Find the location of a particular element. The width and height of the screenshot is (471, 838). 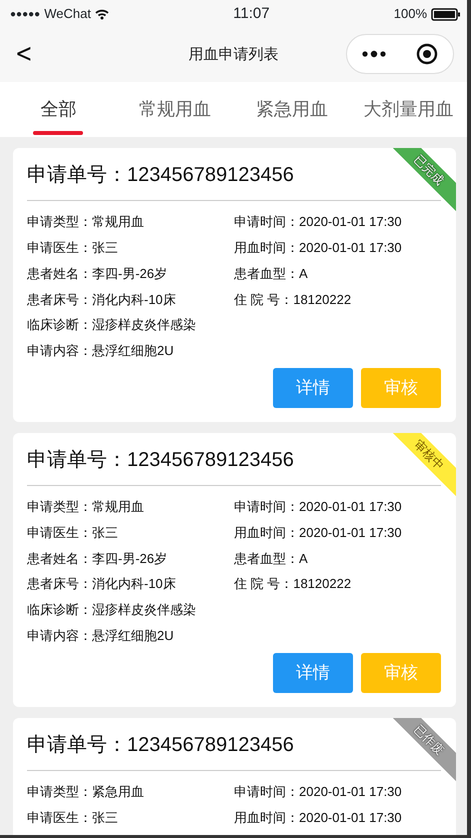

carrier-label: WeChat is located at coordinates (67, 14).